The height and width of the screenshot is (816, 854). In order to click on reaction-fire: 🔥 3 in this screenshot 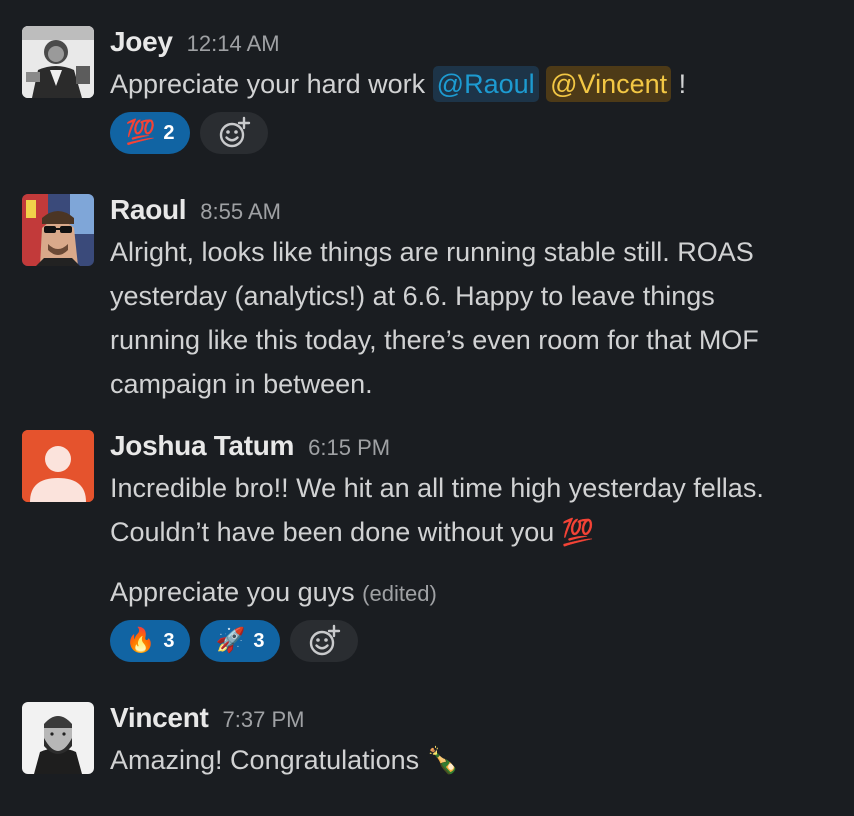, I will do `click(150, 641)`.